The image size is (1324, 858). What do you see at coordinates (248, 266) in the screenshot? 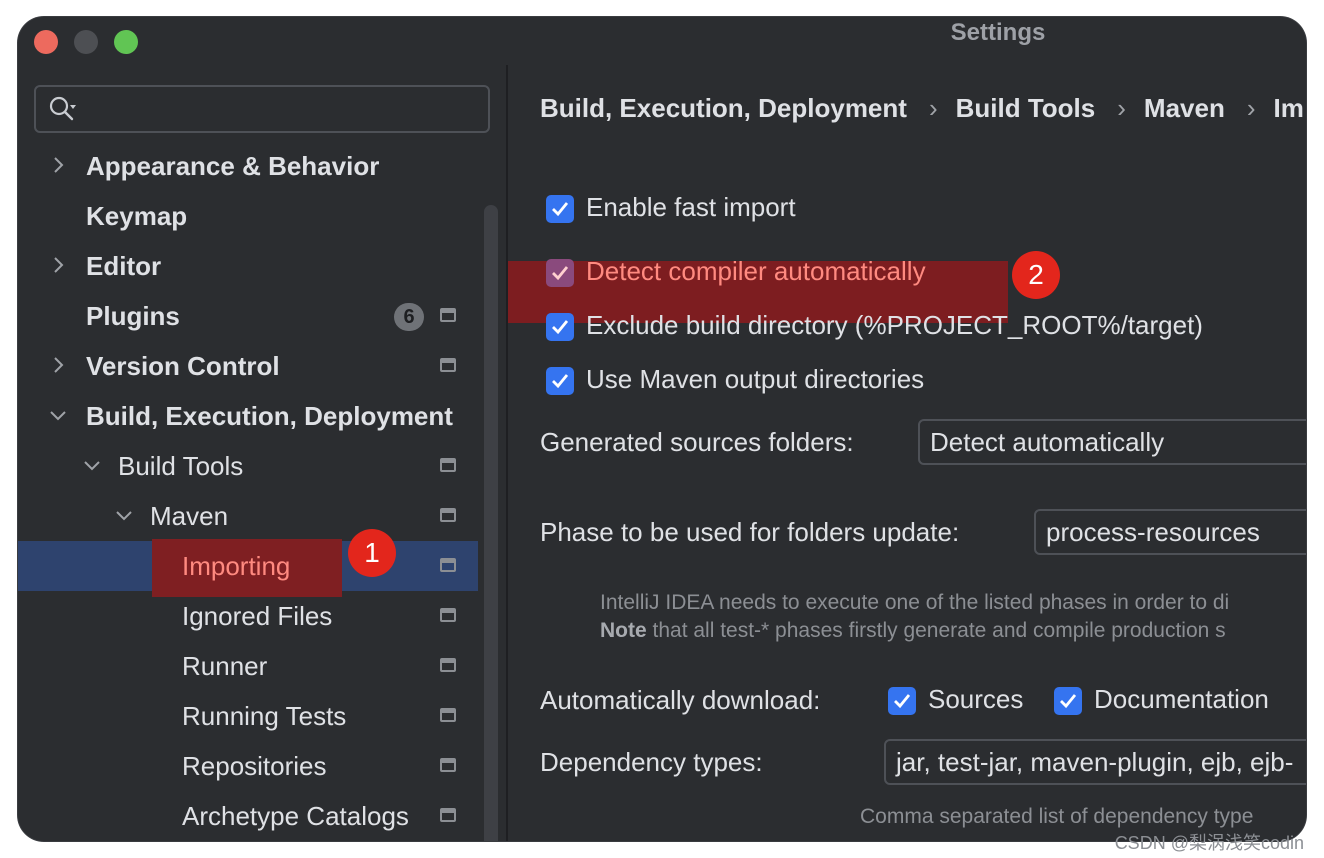
I see `sidebar-item-editor: Editor` at bounding box center [248, 266].